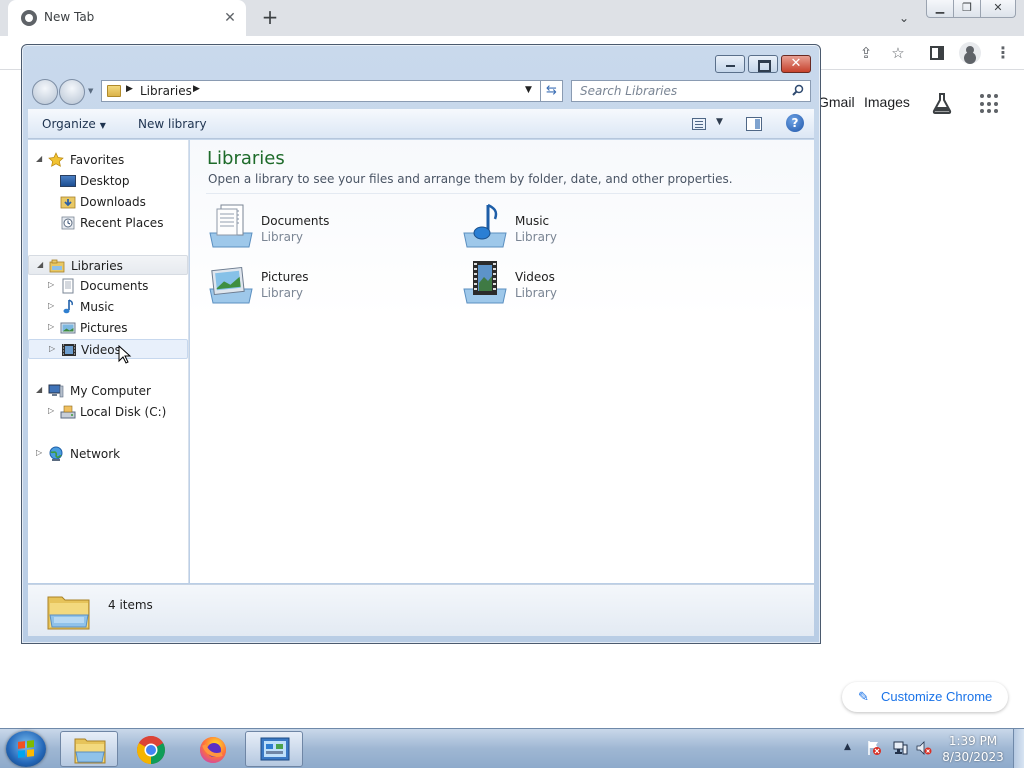  I want to click on show-hidden-icons-icon: ▲, so click(847, 747).